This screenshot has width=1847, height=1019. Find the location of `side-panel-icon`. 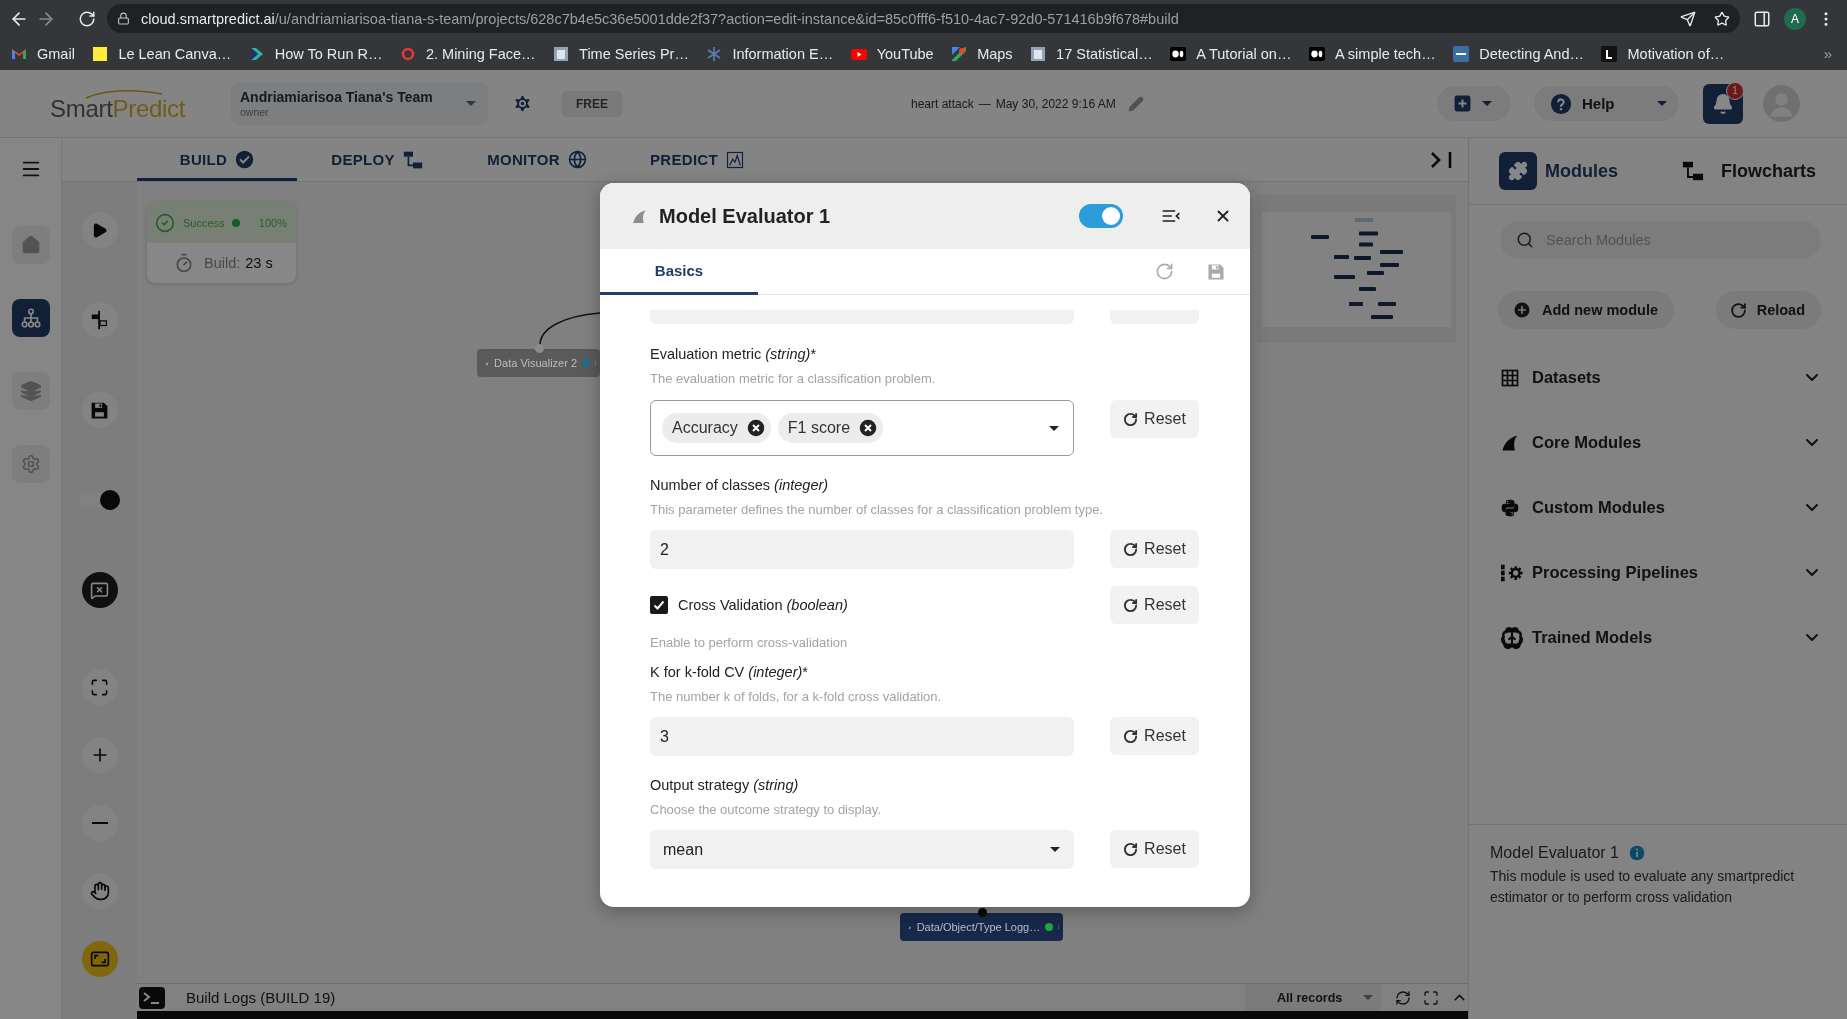

side-panel-icon is located at coordinates (1762, 18).